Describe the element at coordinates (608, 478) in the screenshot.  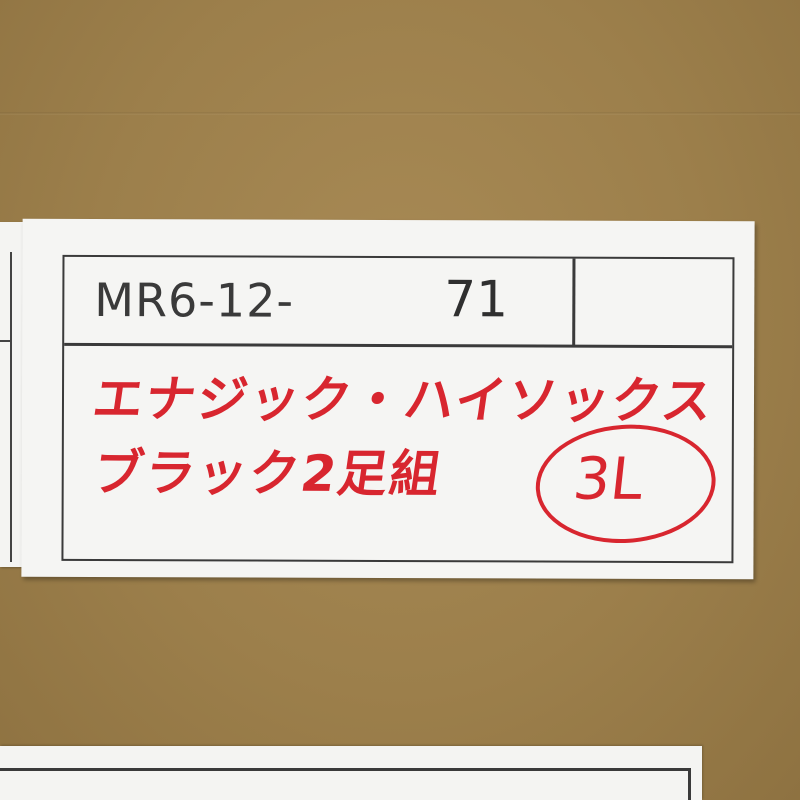
I see `size-marking: 3L` at that location.